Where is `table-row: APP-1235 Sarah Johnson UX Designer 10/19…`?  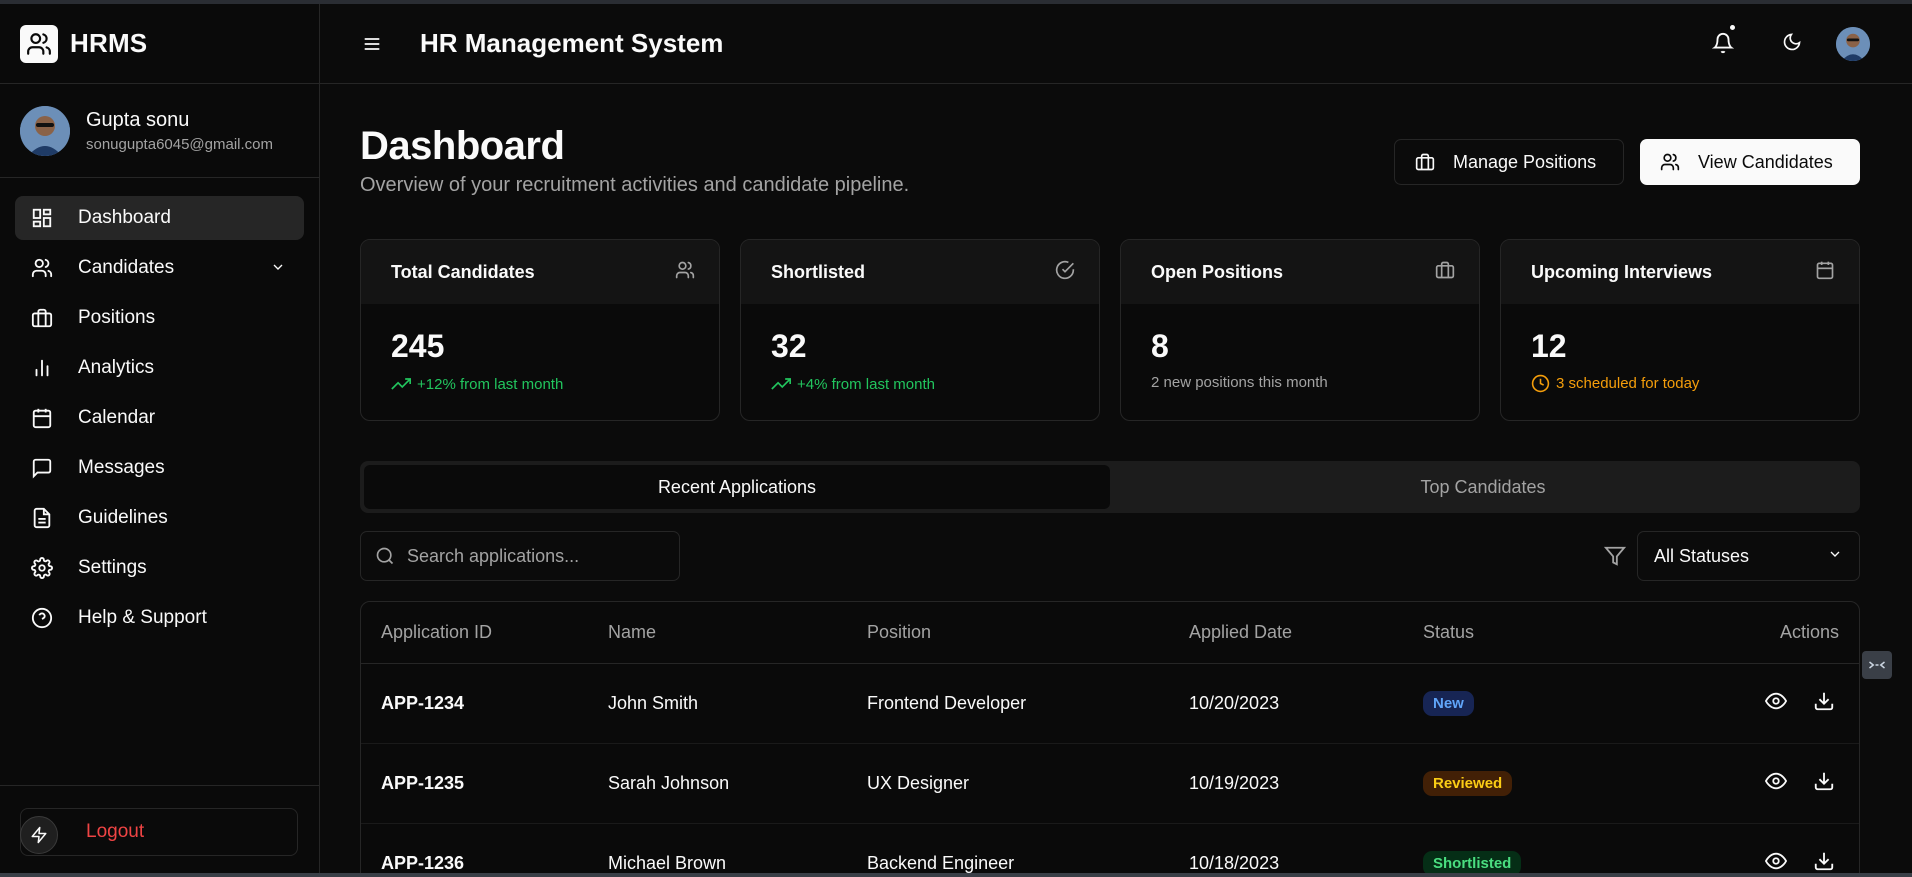
table-row: APP-1235 Sarah Johnson UX Designer 10/19… is located at coordinates (1110, 783).